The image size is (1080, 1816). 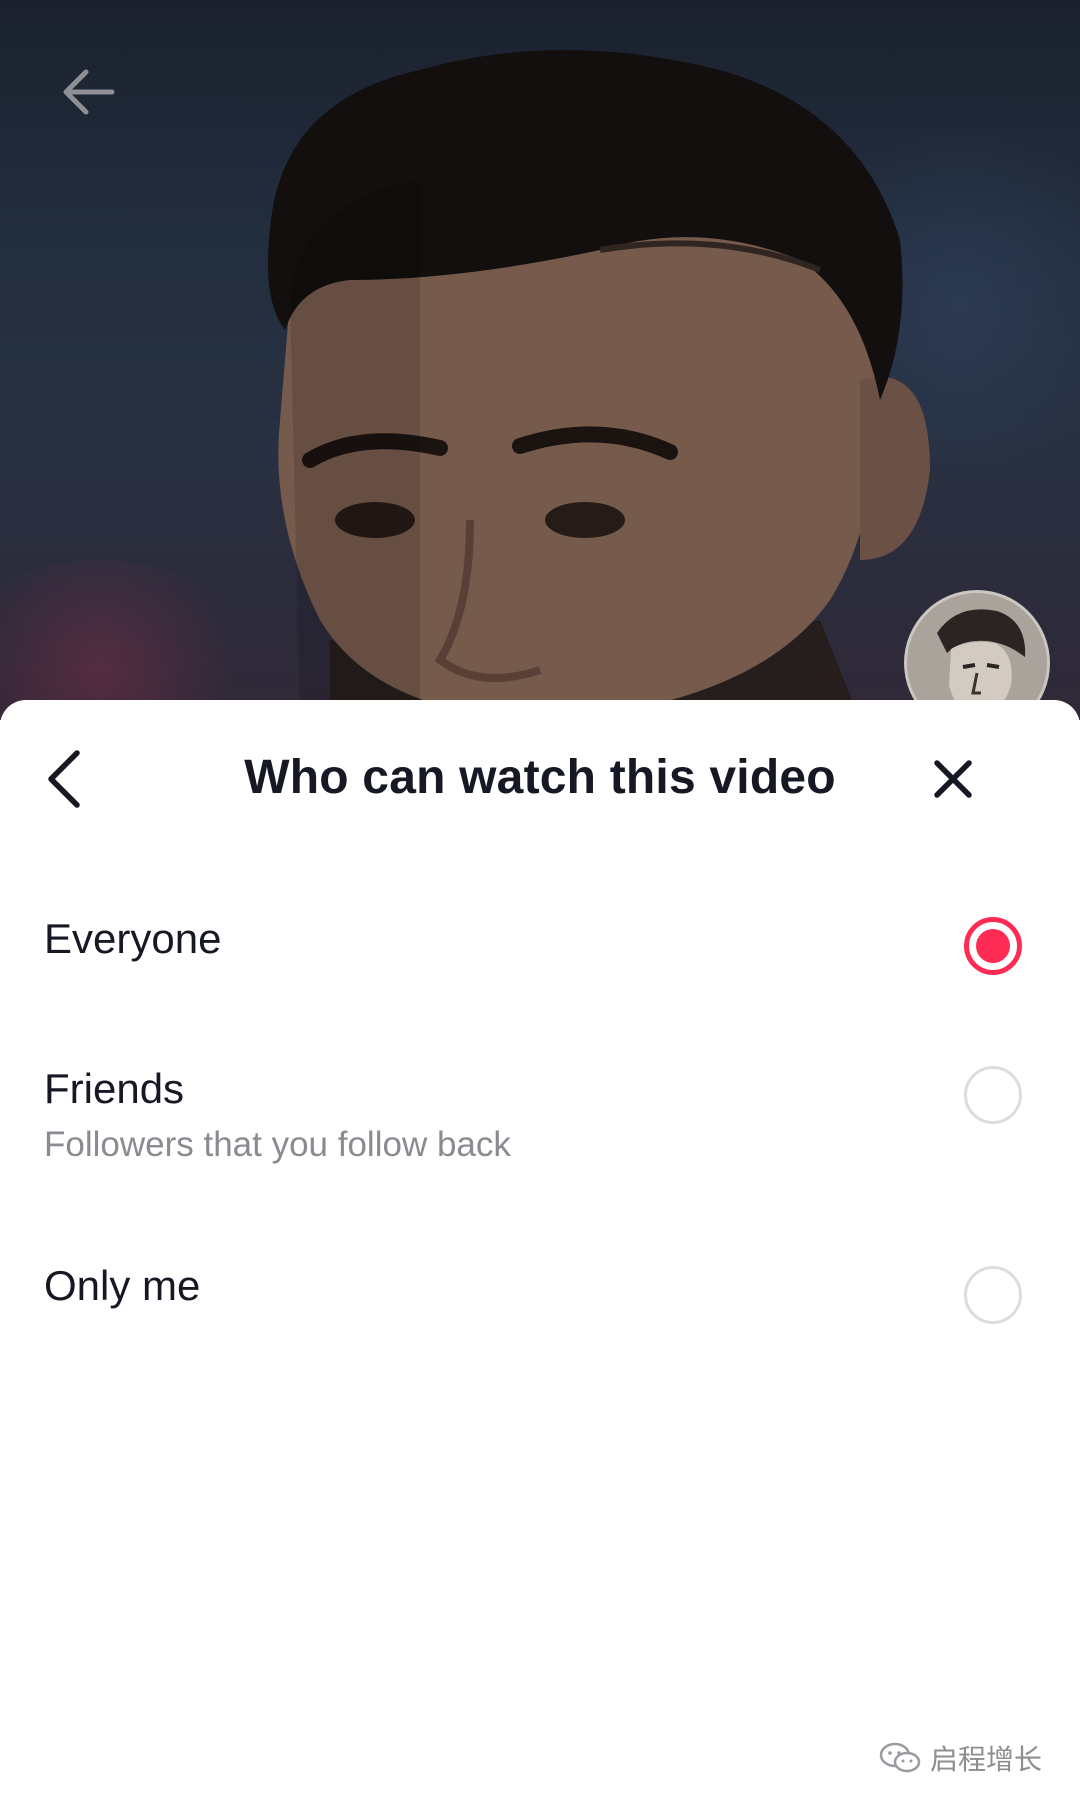 I want to click on wechat-icon, so click(x=900, y=1757).